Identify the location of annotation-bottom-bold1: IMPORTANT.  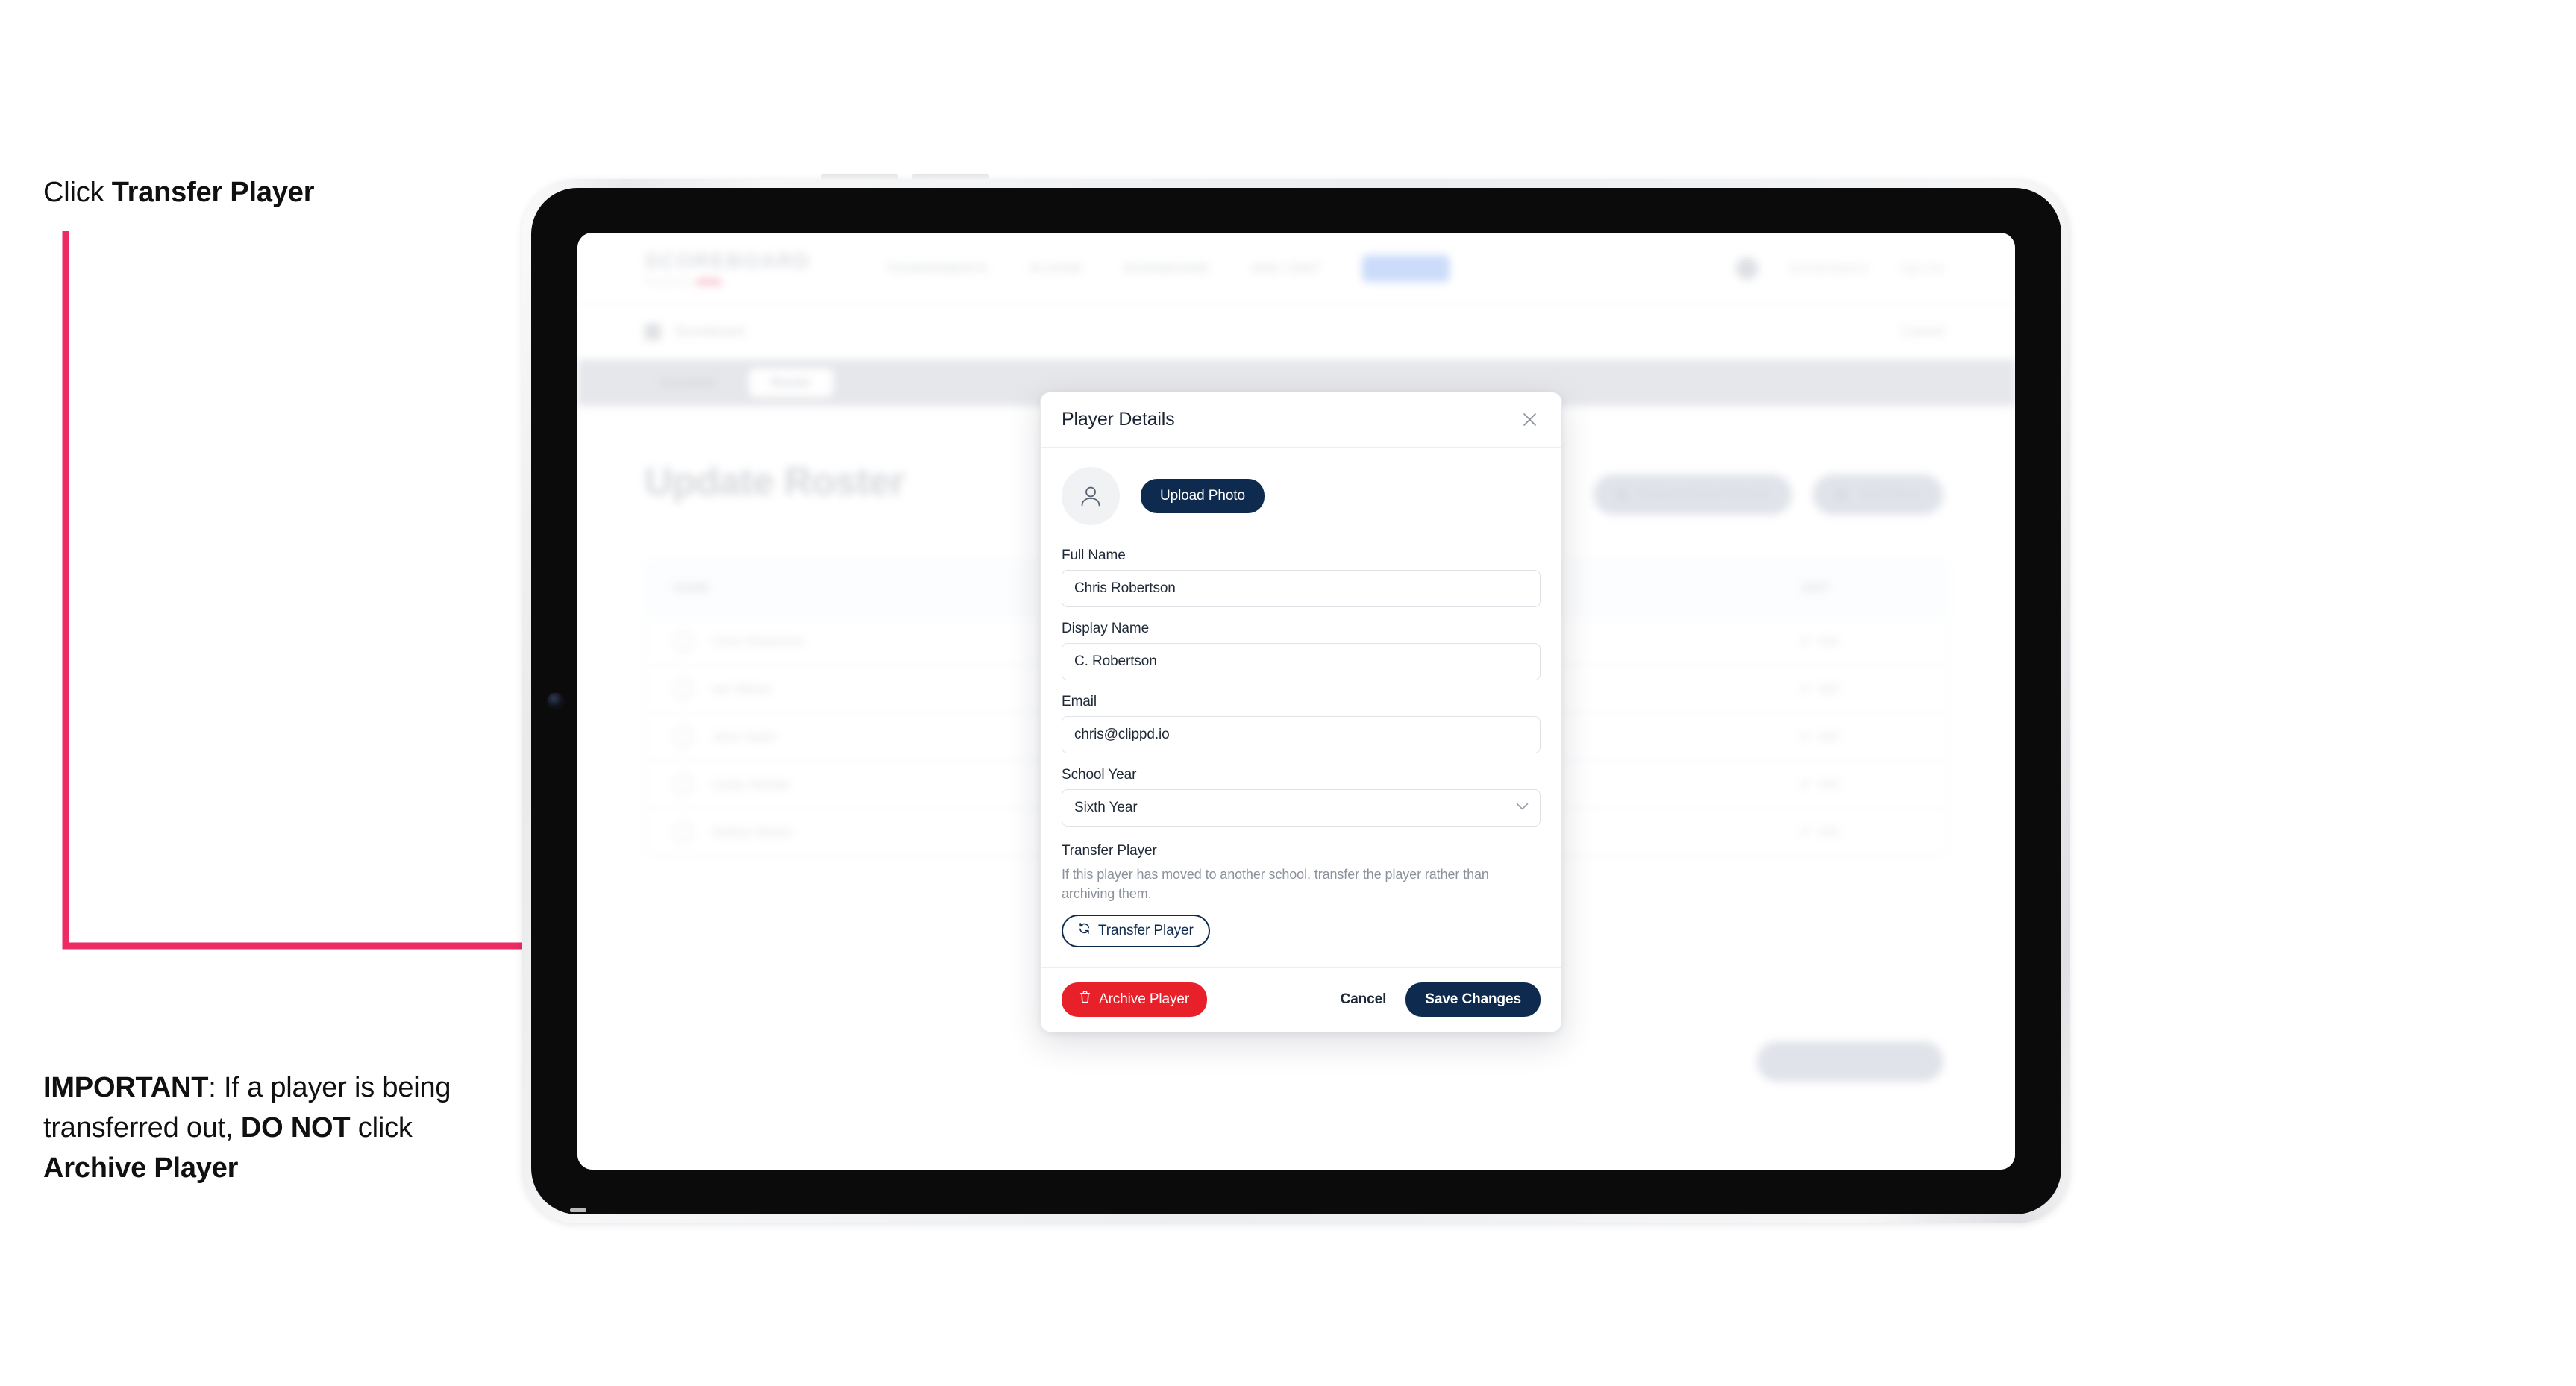
(126, 1087).